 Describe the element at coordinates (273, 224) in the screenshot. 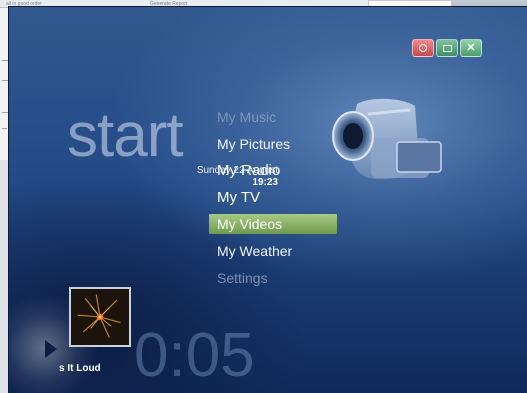

I see `menu-item-my-videos: My Videos` at that location.